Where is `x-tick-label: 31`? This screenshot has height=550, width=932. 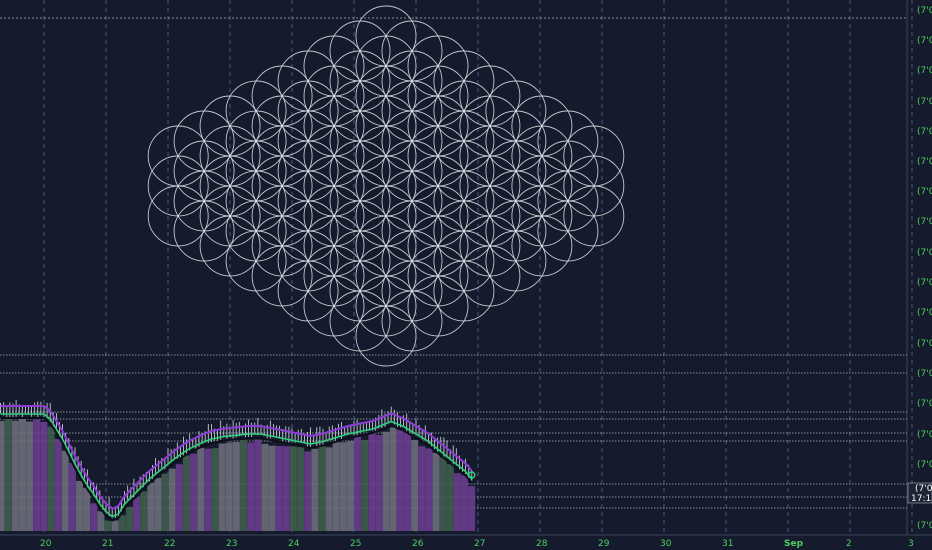
x-tick-label: 31 is located at coordinates (727, 544).